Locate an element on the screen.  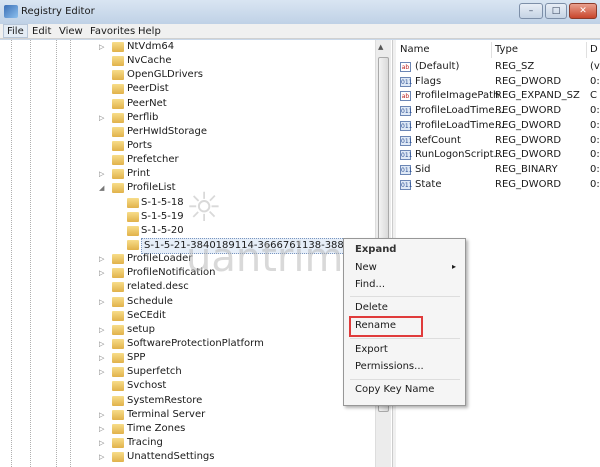
tree-item: ▷ Superfetch is located at coordinates (187, 372).